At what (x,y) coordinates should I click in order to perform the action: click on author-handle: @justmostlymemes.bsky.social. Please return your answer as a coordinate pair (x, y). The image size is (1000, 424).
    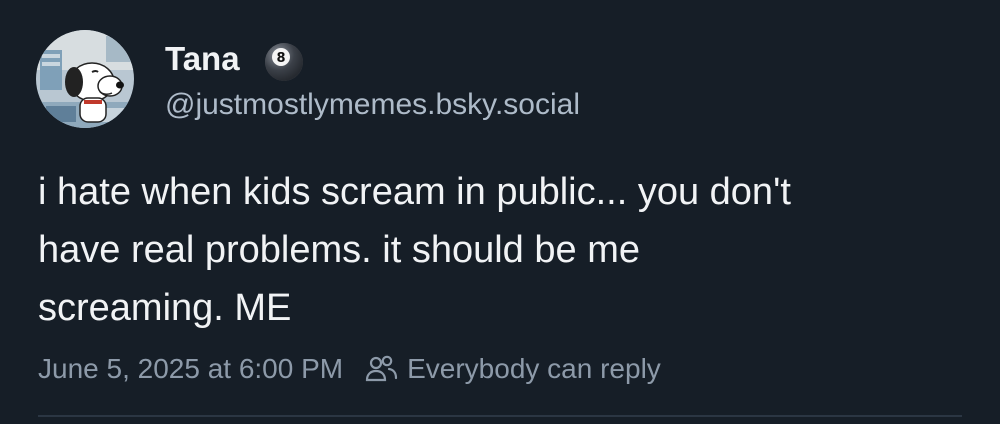
    Looking at the image, I should click on (372, 105).